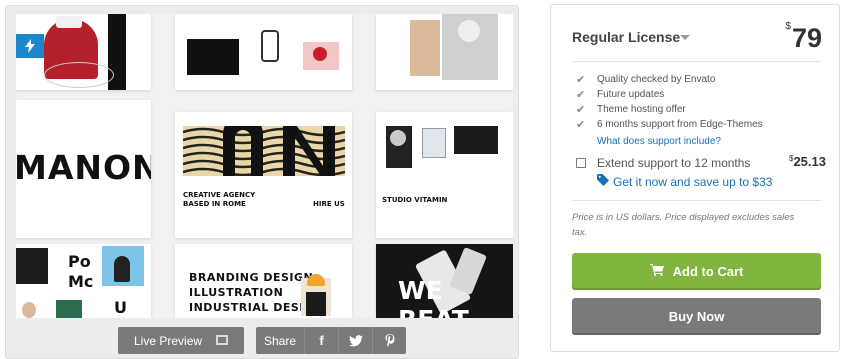 The image size is (842, 359). What do you see at coordinates (444, 175) in the screenshot?
I see `preview-tile-studio: STUDIO VITAMIN` at bounding box center [444, 175].